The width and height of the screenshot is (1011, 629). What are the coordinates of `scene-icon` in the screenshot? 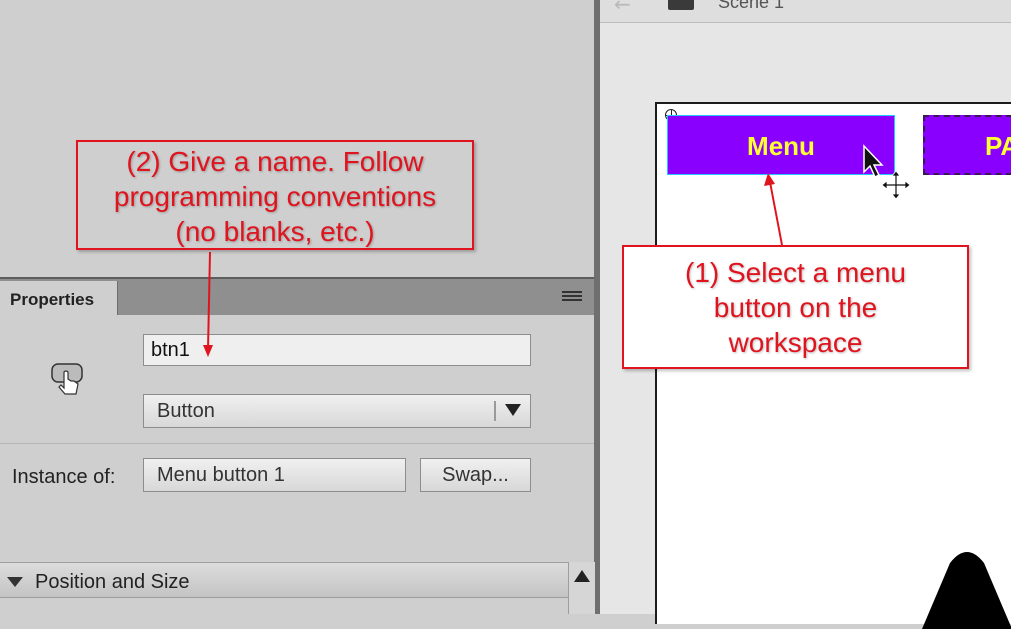 It's located at (681, 5).